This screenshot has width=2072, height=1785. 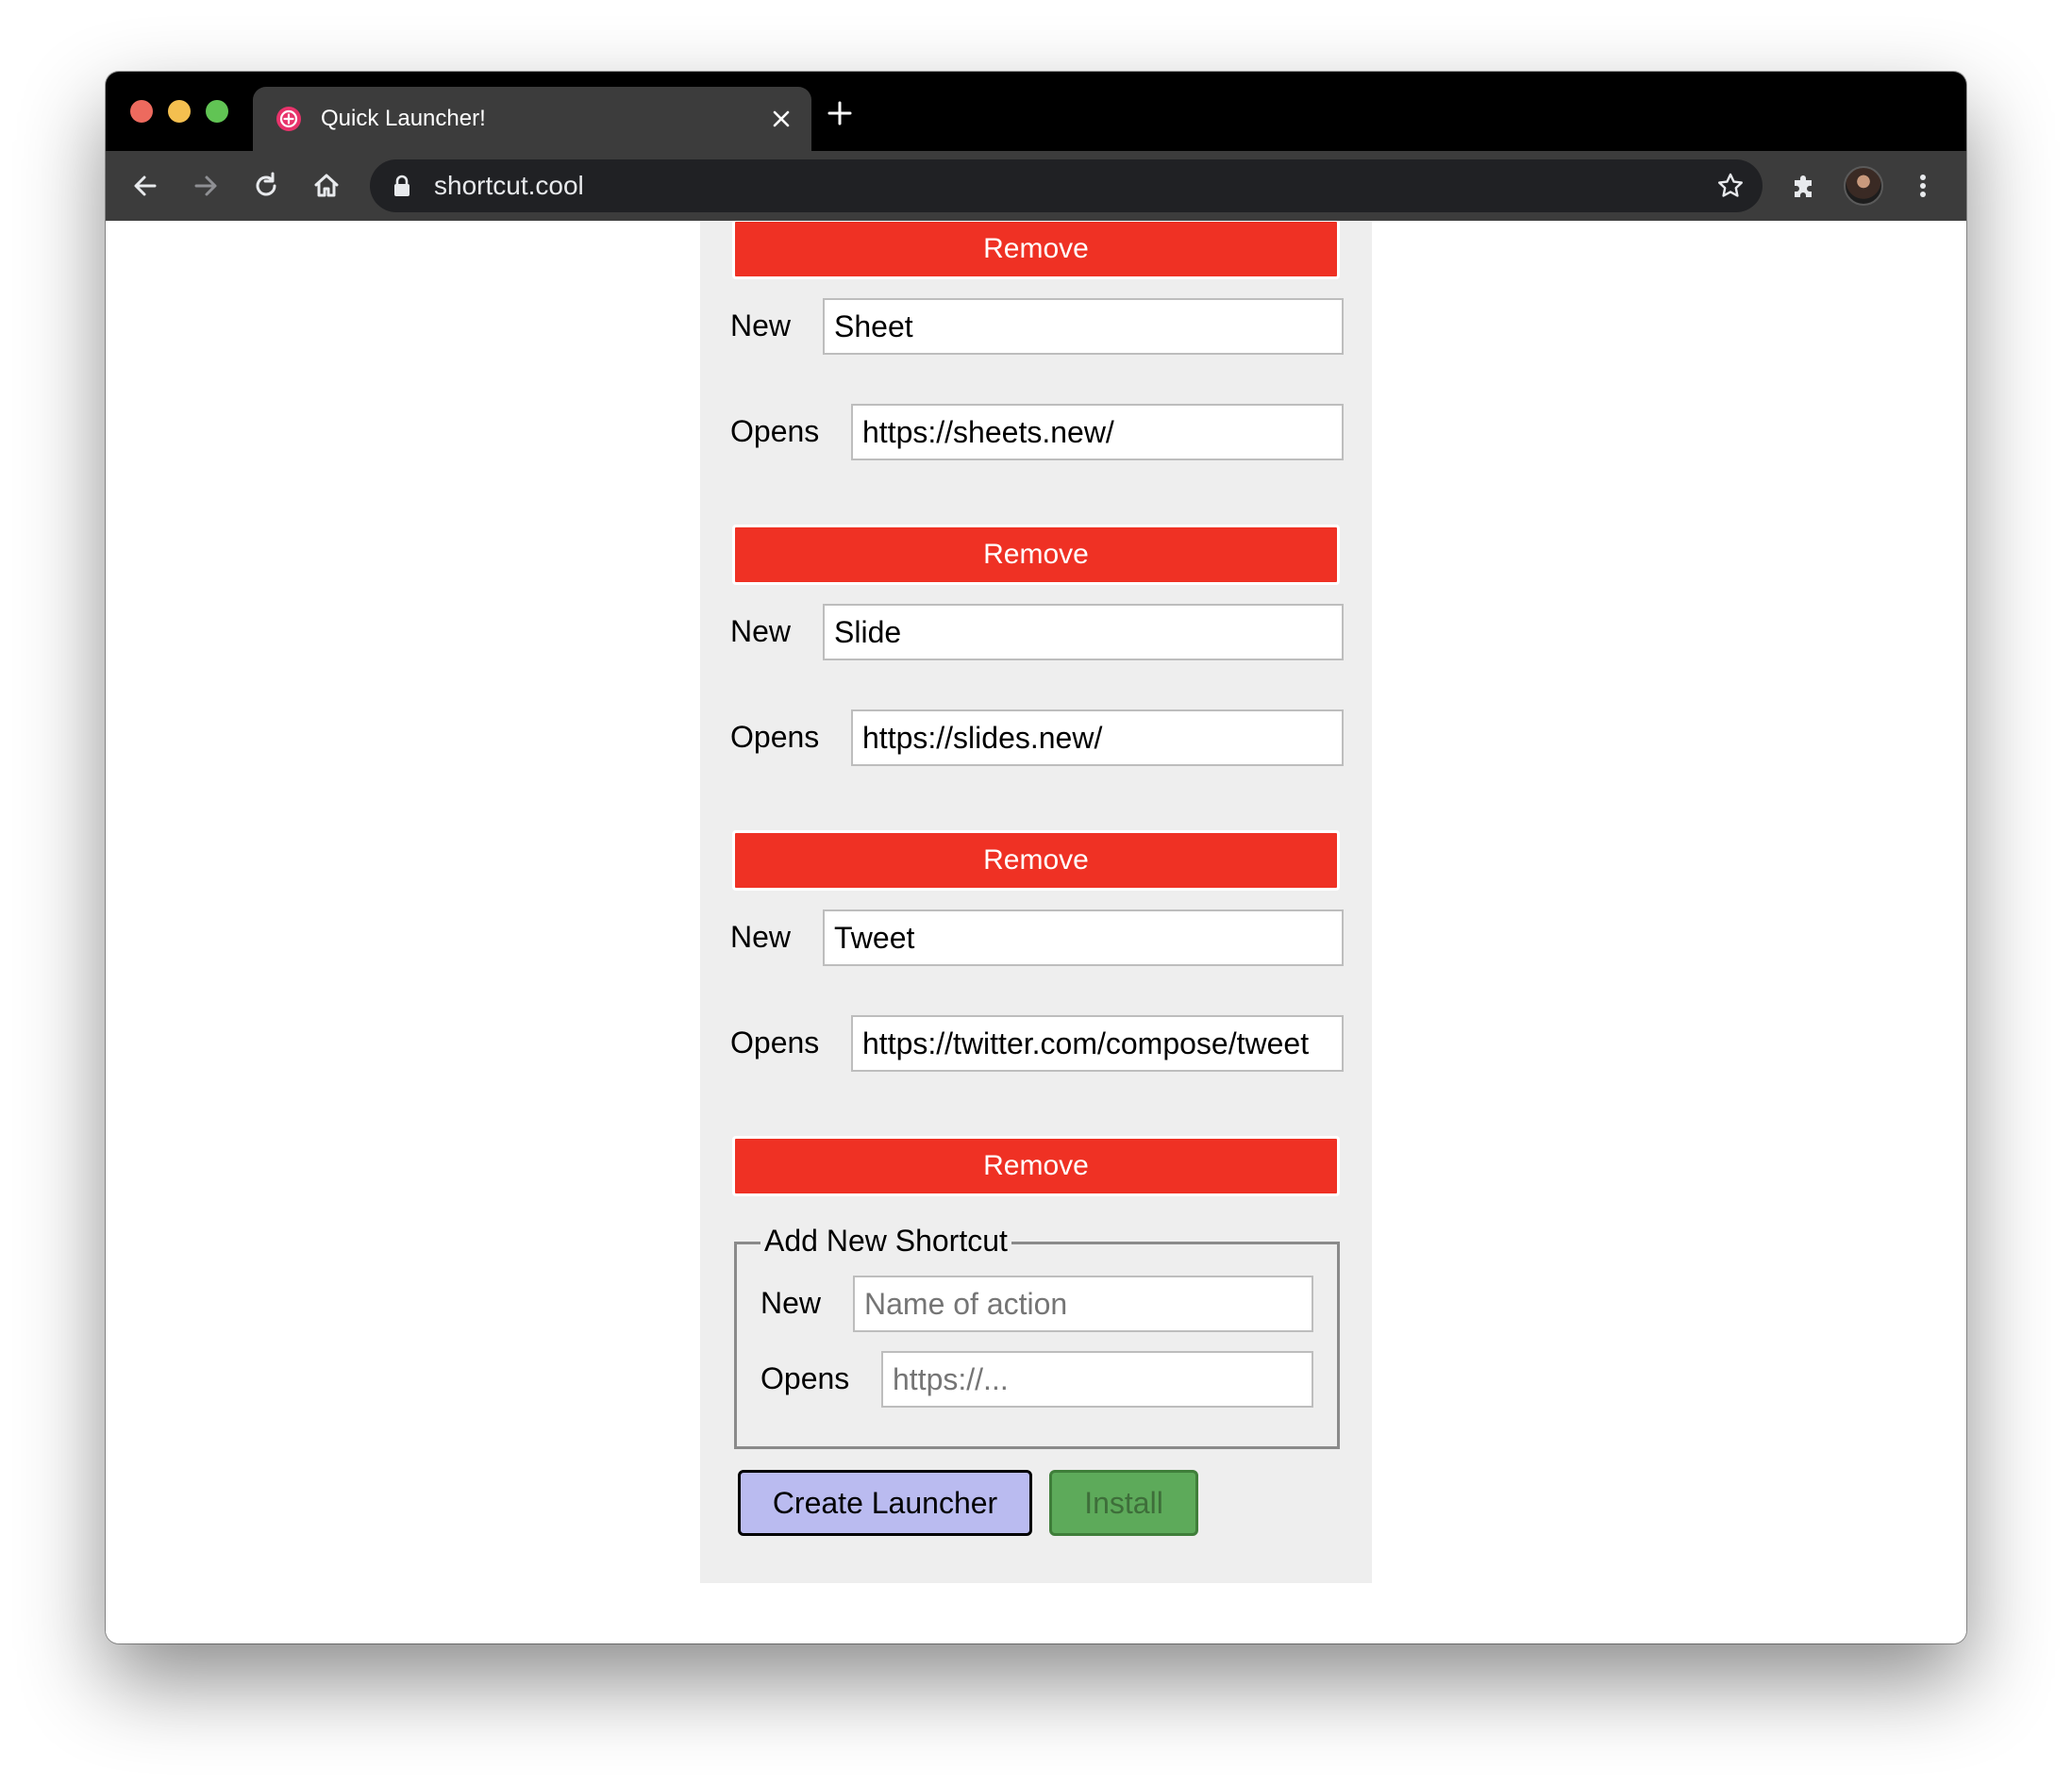 What do you see at coordinates (509, 185) in the screenshot?
I see `url-text: shortcut.cool` at bounding box center [509, 185].